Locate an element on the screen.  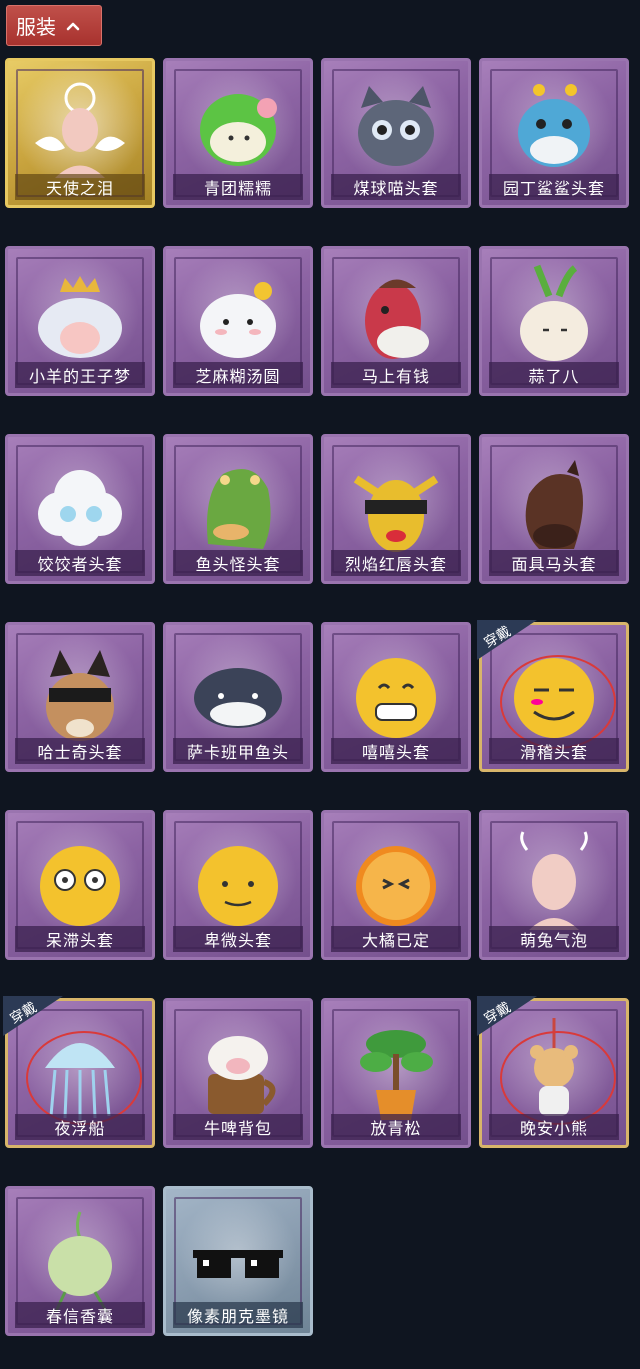
item-name: 煤球喵头套 is located at coordinates (396, 187).